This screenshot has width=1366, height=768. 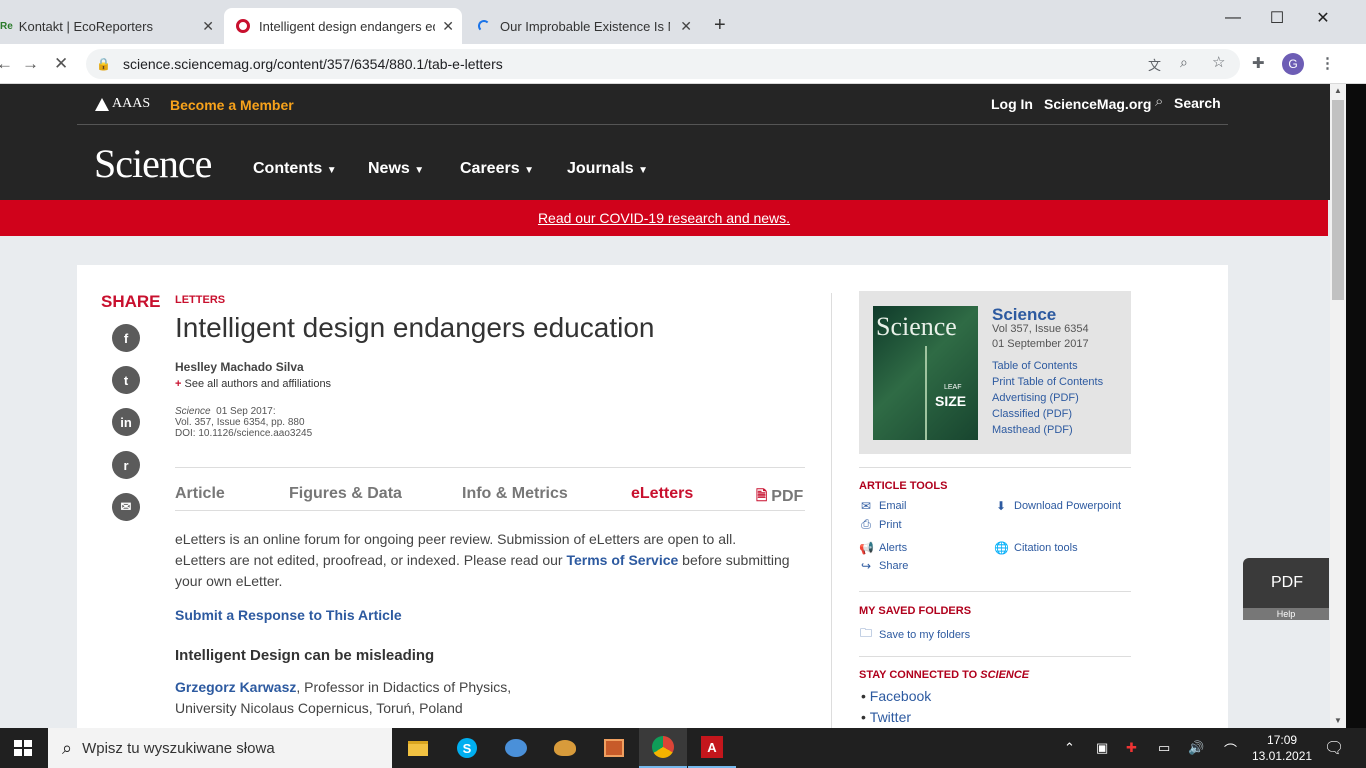 What do you see at coordinates (1069, 748) in the screenshot?
I see `tray-expand-icon: ⌃` at bounding box center [1069, 748].